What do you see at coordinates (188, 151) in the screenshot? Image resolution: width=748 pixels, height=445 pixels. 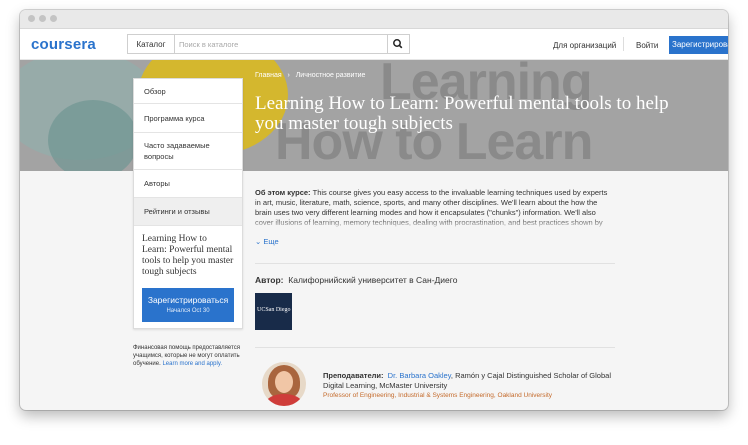 I see `sidebar-item-faq: Часто задаваемые вопросы` at bounding box center [188, 151].